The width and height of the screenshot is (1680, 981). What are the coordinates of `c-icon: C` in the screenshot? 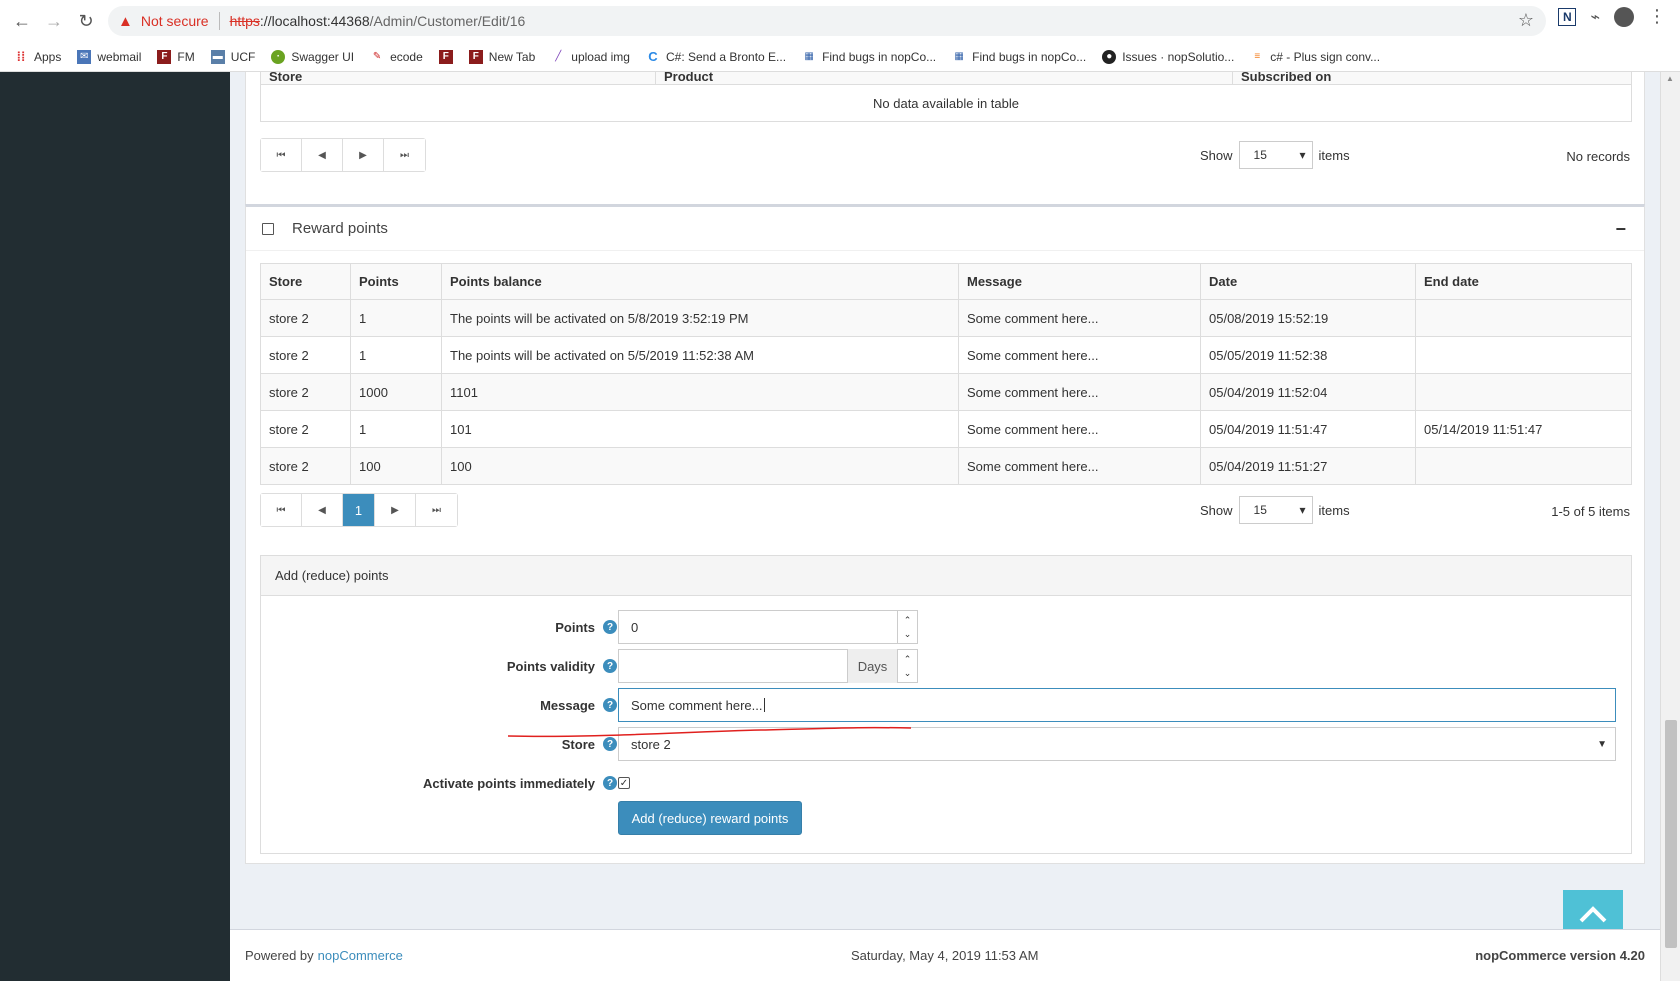 It's located at (653, 56).